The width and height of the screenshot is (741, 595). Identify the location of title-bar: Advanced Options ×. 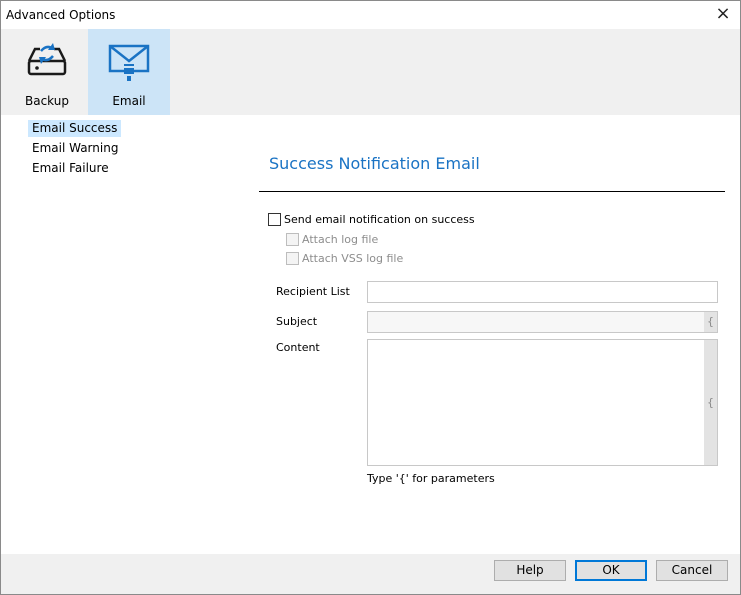
(370, 15).